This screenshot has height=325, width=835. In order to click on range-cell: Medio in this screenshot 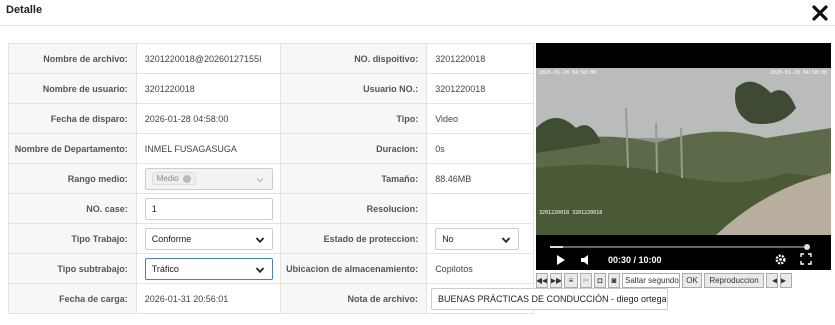, I will do `click(209, 178)`.